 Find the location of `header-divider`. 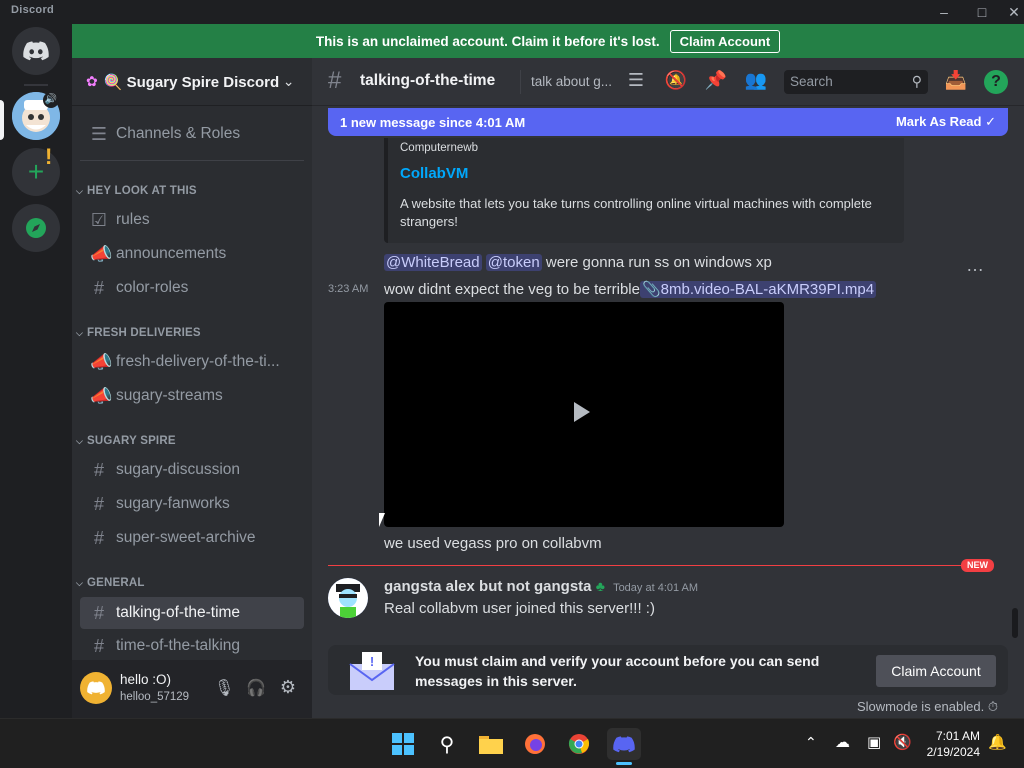

header-divider is located at coordinates (520, 82).